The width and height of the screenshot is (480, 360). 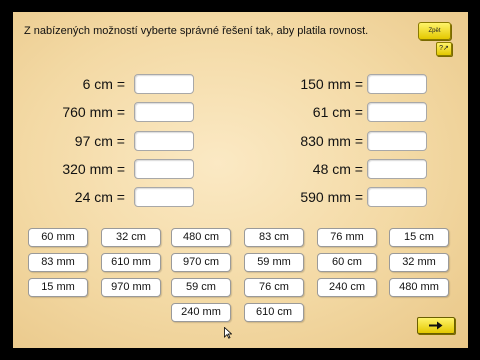 I want to click on next-button, so click(x=436, y=325).